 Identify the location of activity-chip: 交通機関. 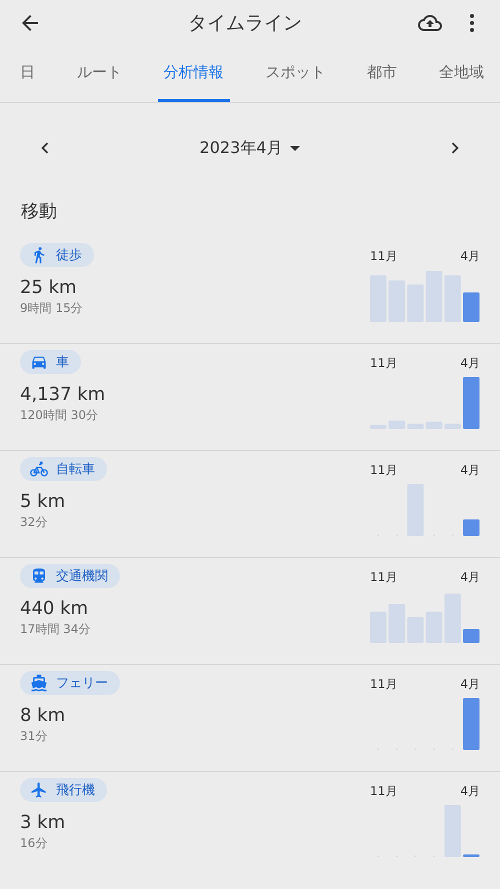
(70, 576).